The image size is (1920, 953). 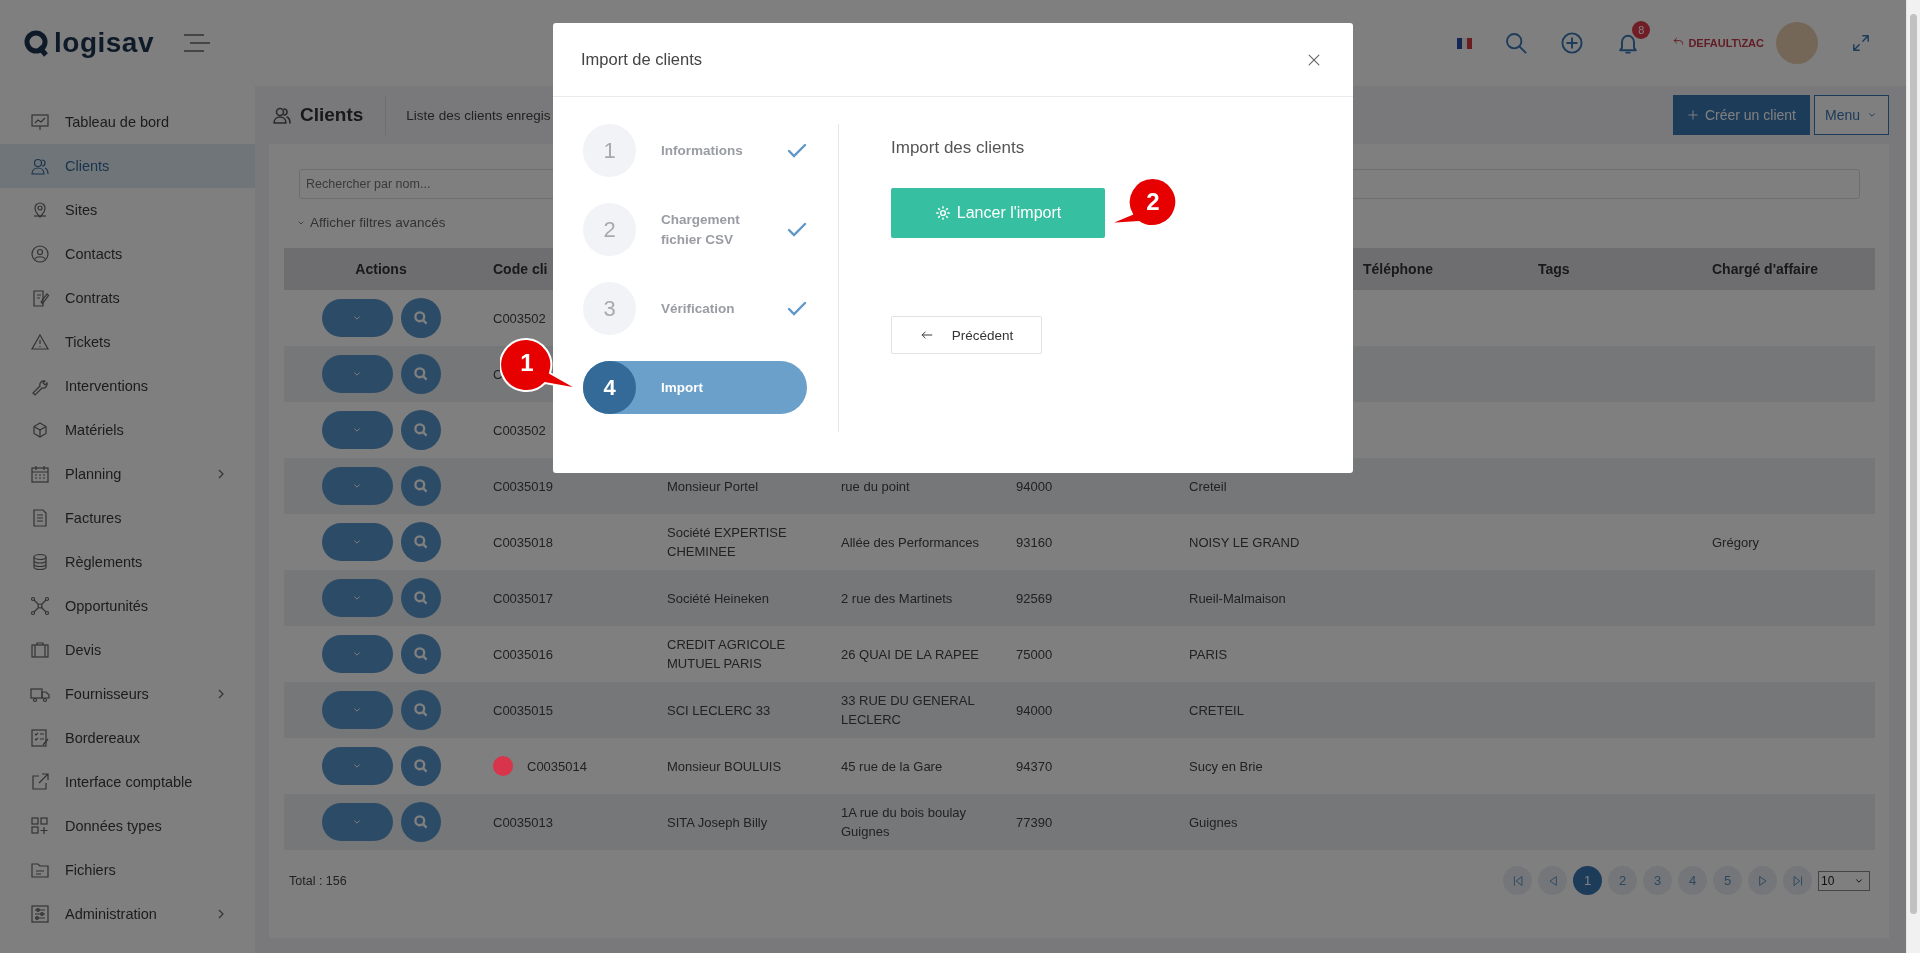 I want to click on folder-icon, so click(x=40, y=870).